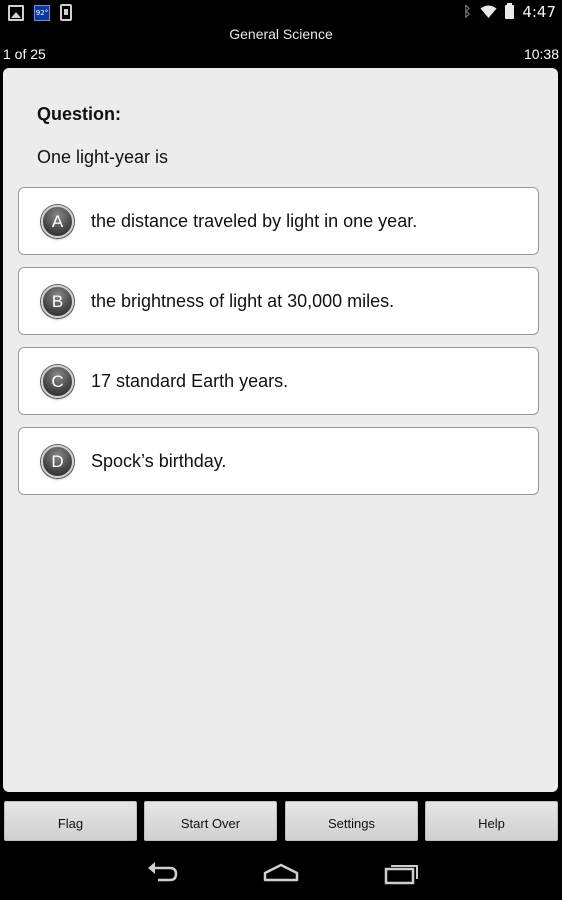 This screenshot has height=900, width=562. I want to click on question-heading: Question:, so click(79, 114).